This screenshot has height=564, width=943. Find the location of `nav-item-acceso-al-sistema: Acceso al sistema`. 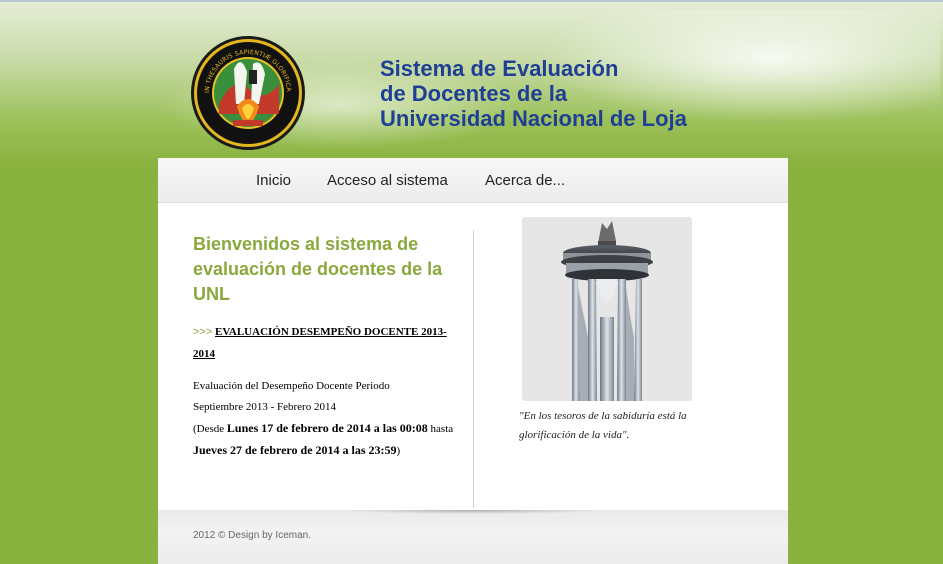

nav-item-acceso-al-sistema: Acceso al sistema is located at coordinates (387, 180).